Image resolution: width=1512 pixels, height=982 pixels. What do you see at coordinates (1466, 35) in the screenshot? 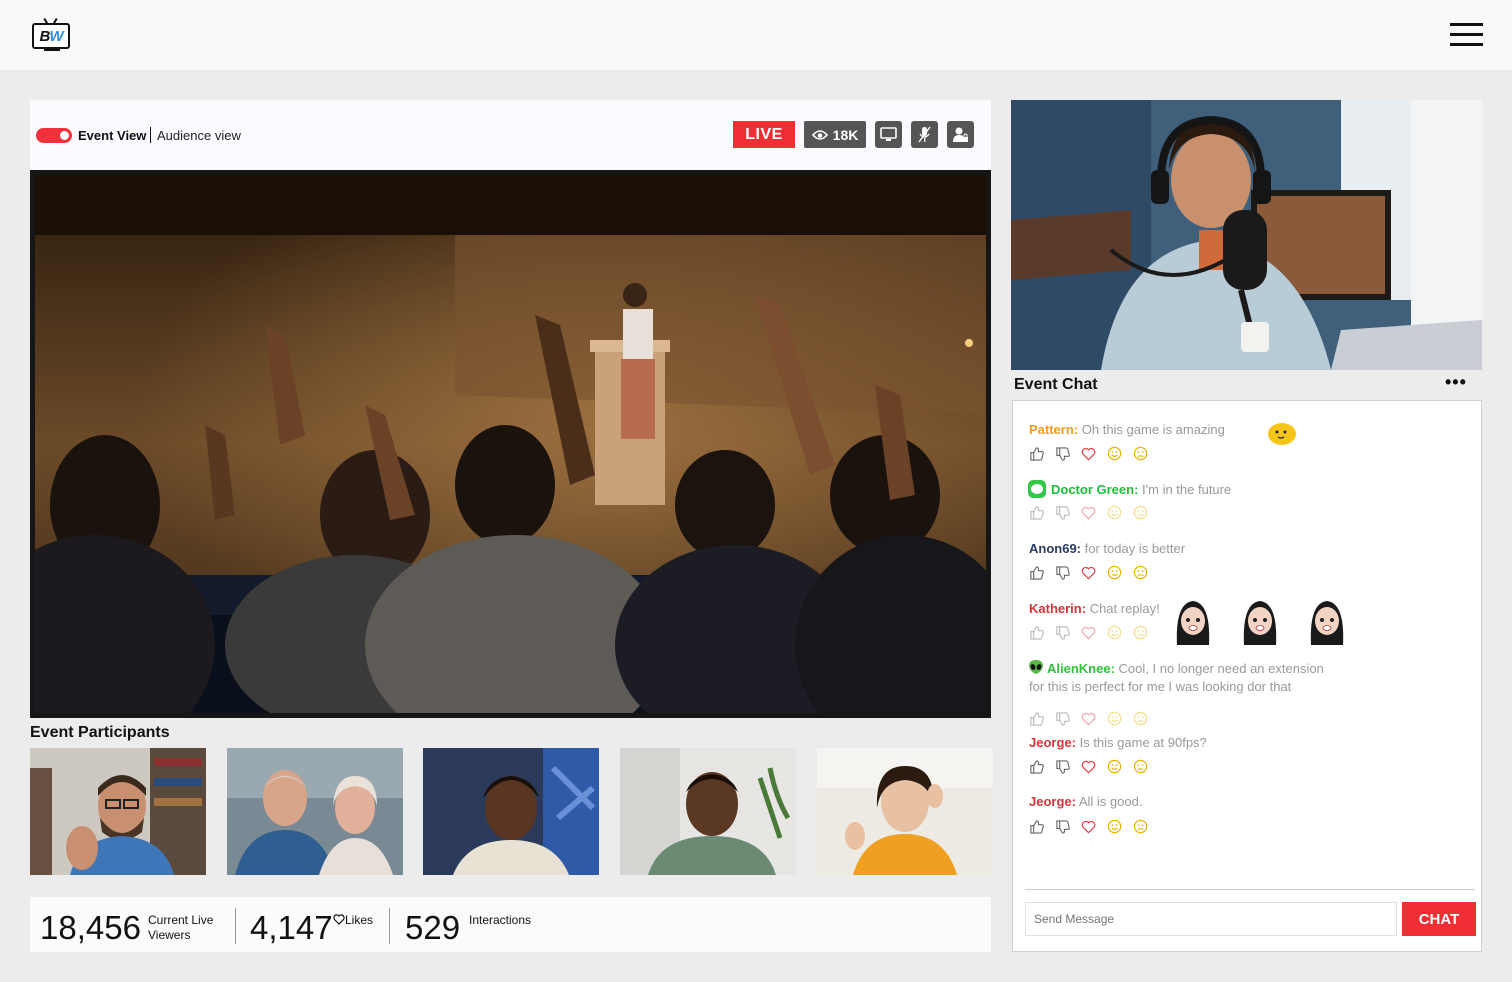
I see `hamburger-menu-icon` at bounding box center [1466, 35].